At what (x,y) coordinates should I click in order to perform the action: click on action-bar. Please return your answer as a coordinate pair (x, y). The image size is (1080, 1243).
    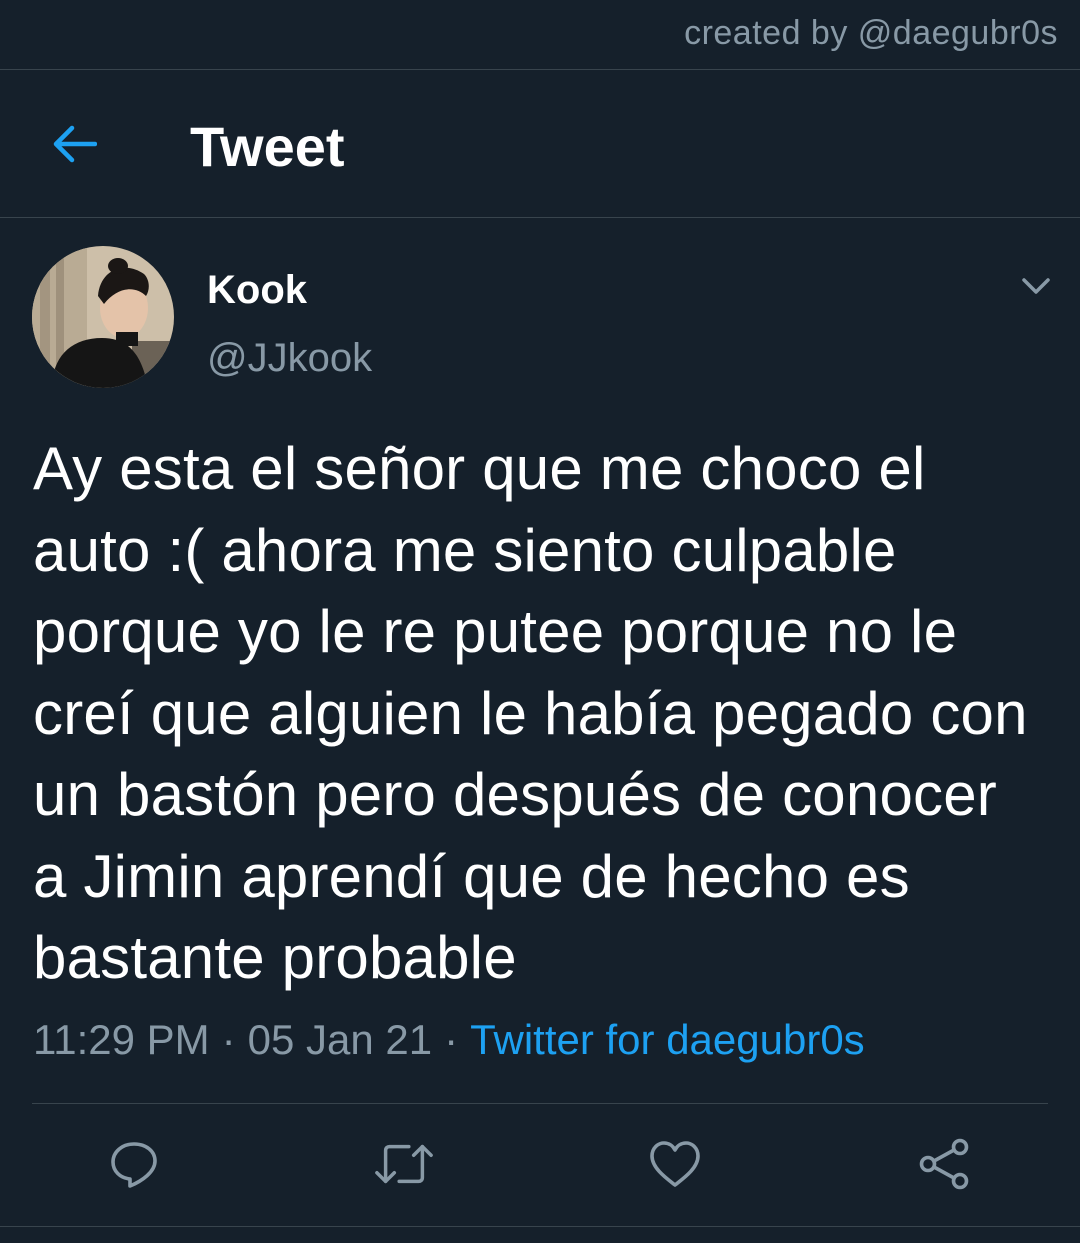
    Looking at the image, I should click on (540, 1164).